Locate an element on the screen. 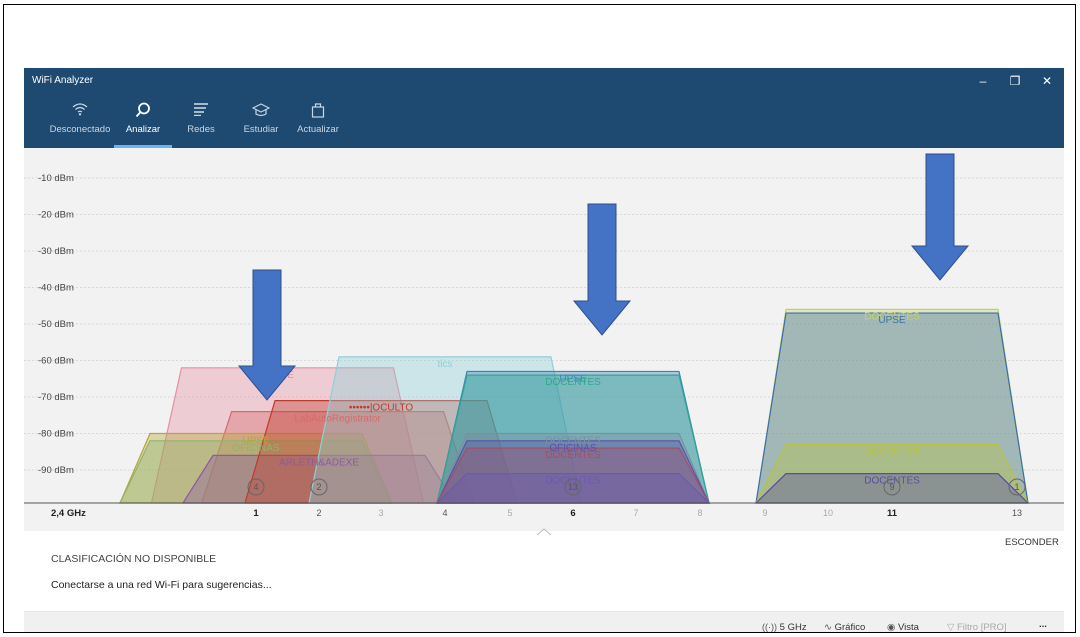 This screenshot has width=1080, height=637. eye-icon: ◉ is located at coordinates (891, 627).